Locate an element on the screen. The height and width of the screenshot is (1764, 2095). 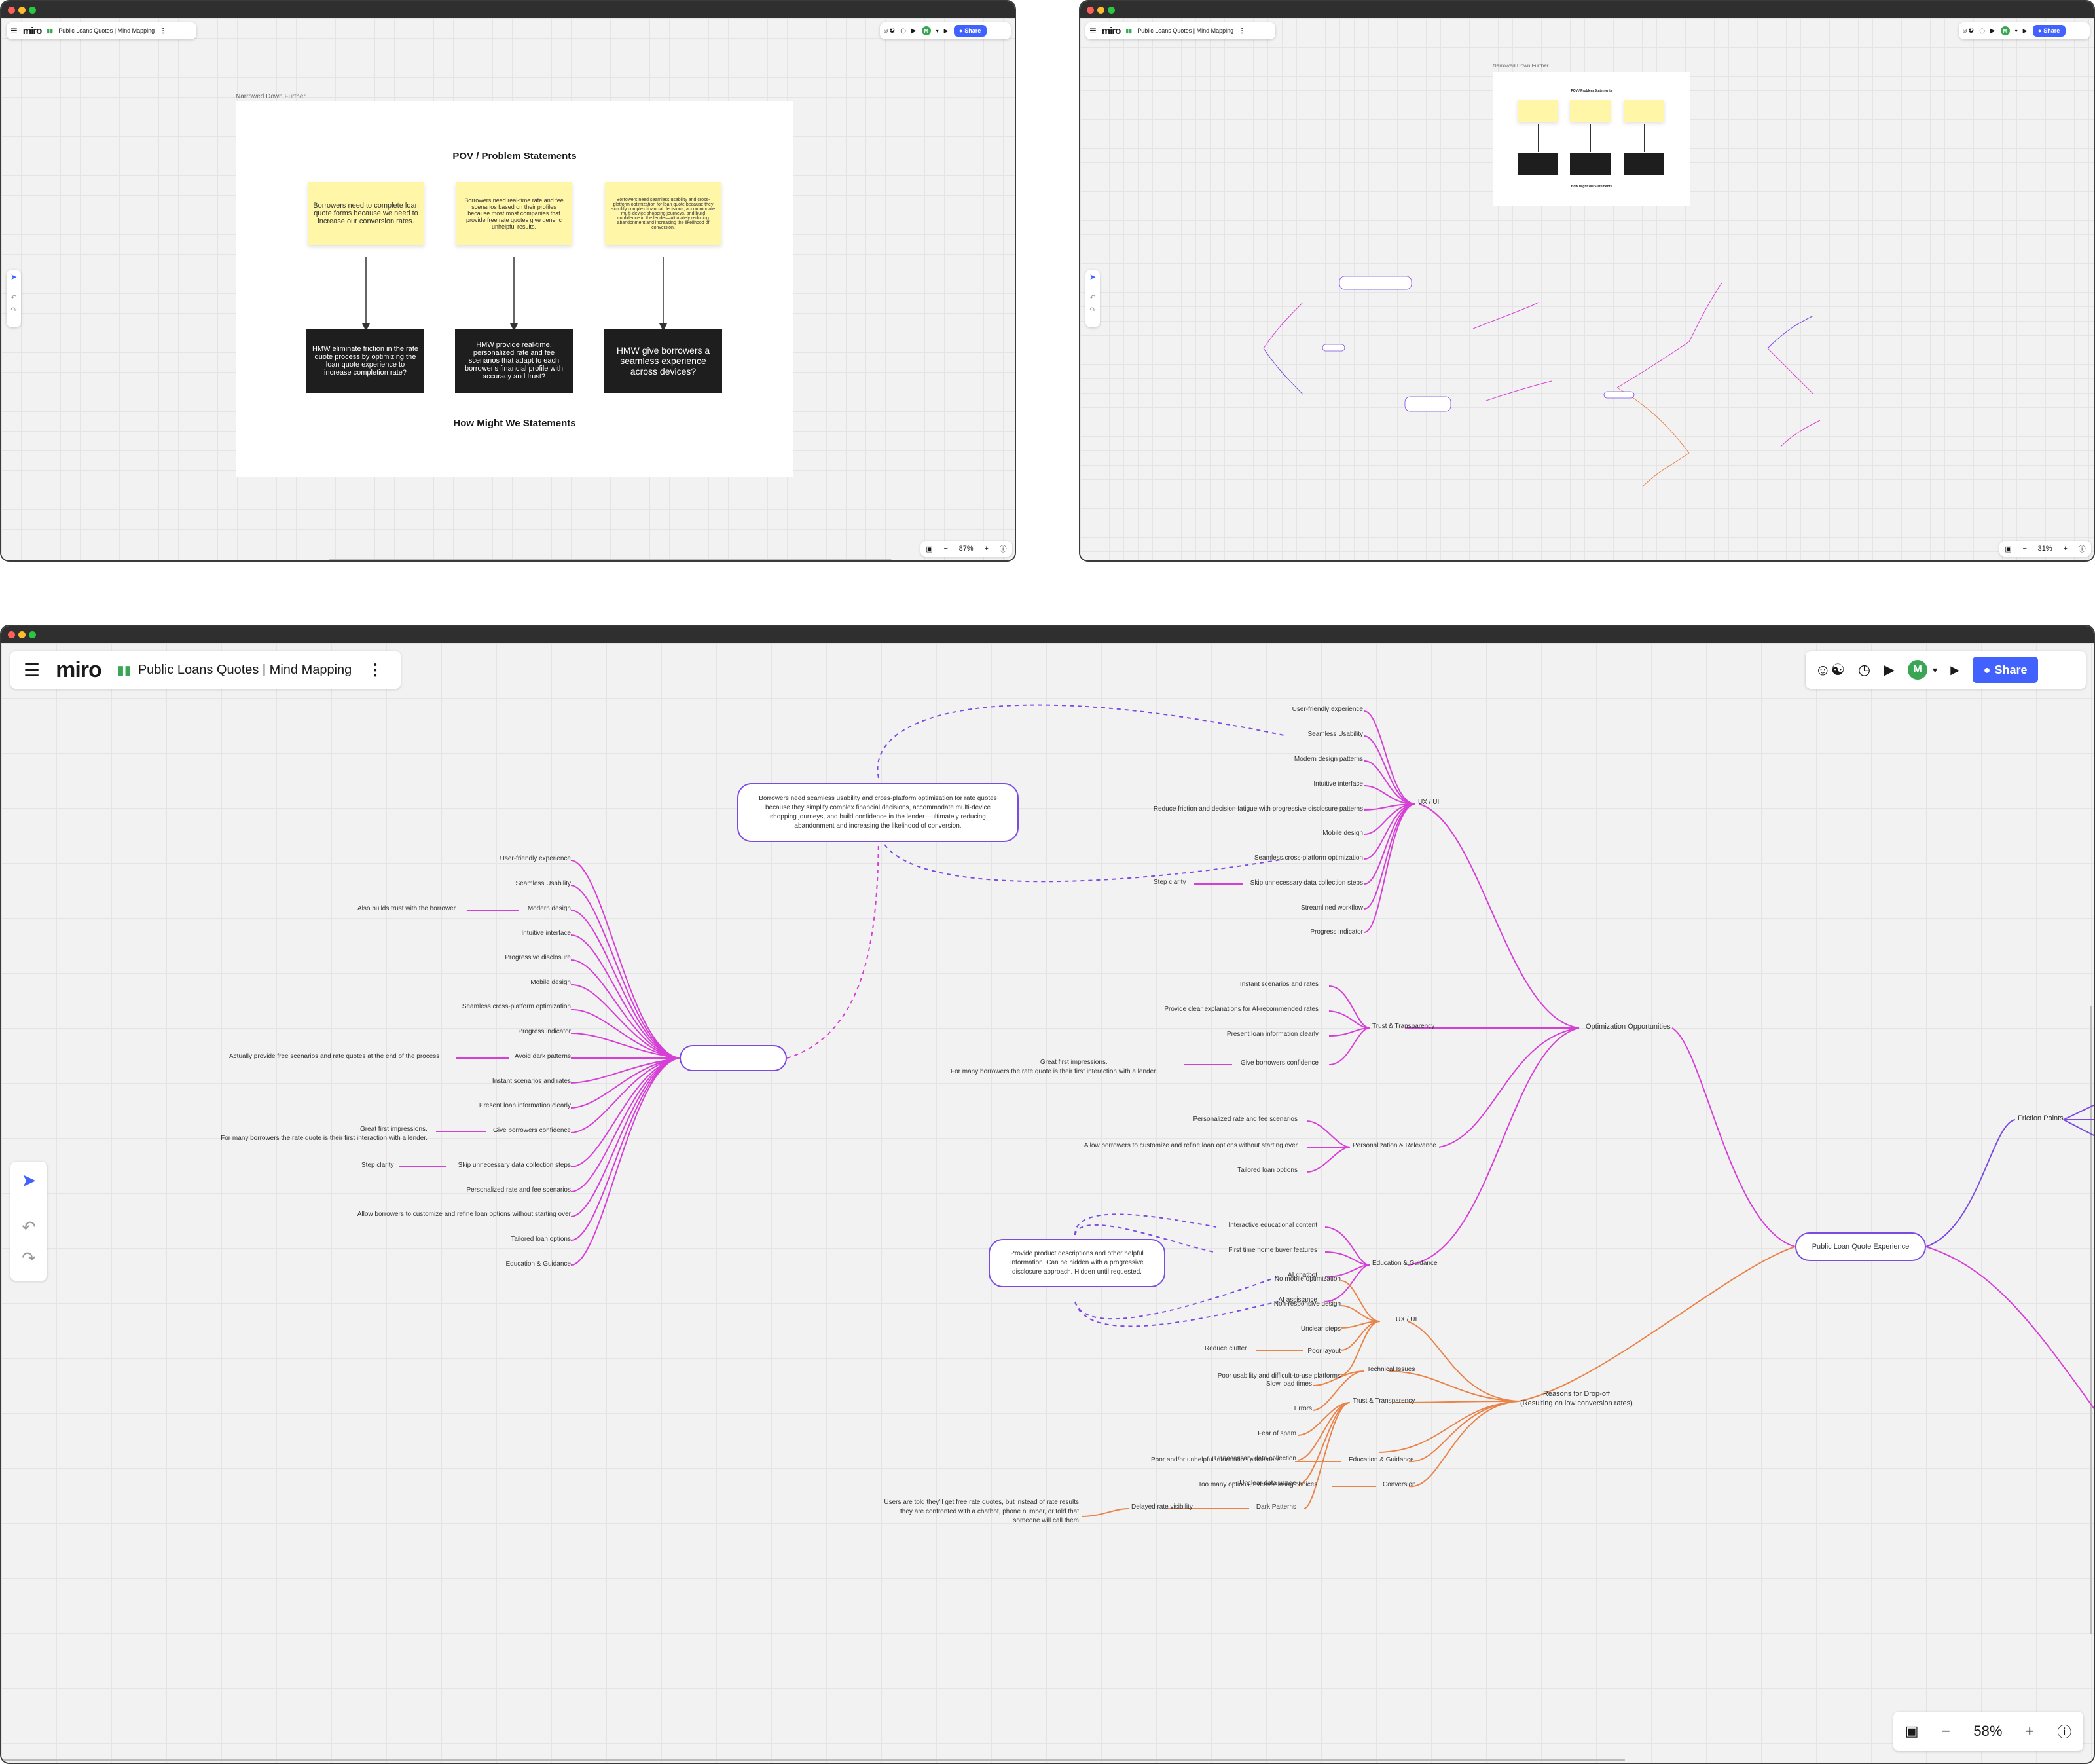
delayed-rate-visibility: Delayed rate visibility is located at coordinates (1162, 1507).